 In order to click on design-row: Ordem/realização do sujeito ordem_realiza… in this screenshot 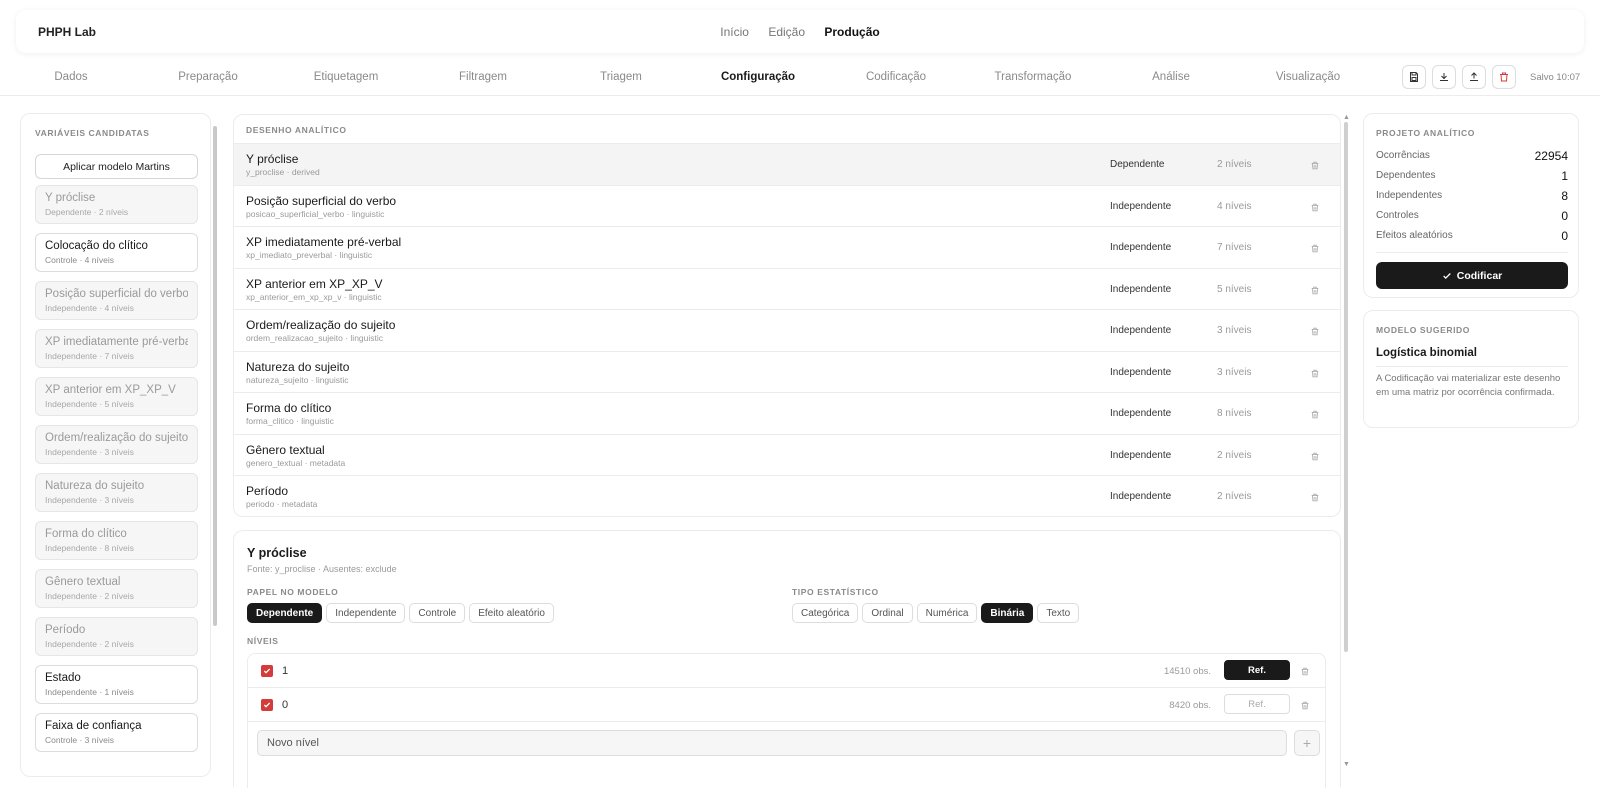, I will do `click(787, 330)`.